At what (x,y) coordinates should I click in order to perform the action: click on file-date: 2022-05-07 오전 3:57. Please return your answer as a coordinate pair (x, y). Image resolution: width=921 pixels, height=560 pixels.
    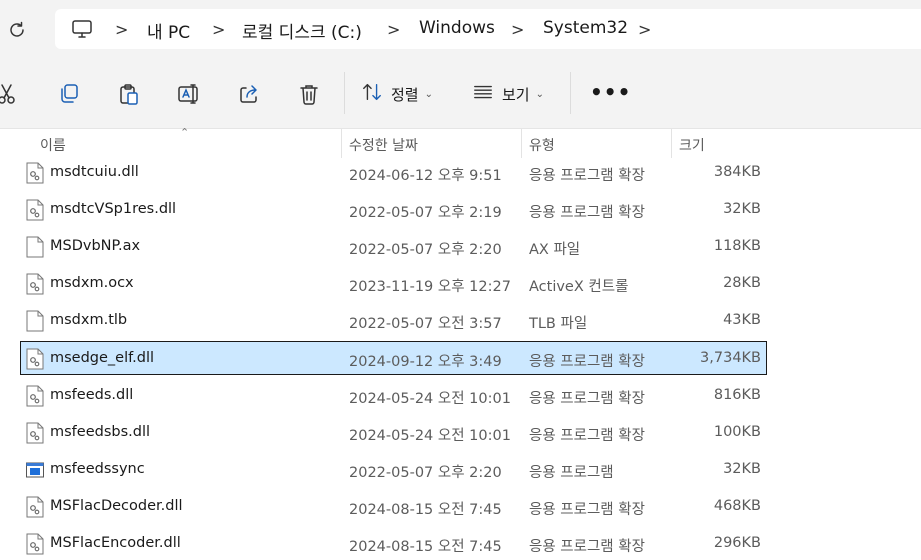
    Looking at the image, I should click on (425, 324).